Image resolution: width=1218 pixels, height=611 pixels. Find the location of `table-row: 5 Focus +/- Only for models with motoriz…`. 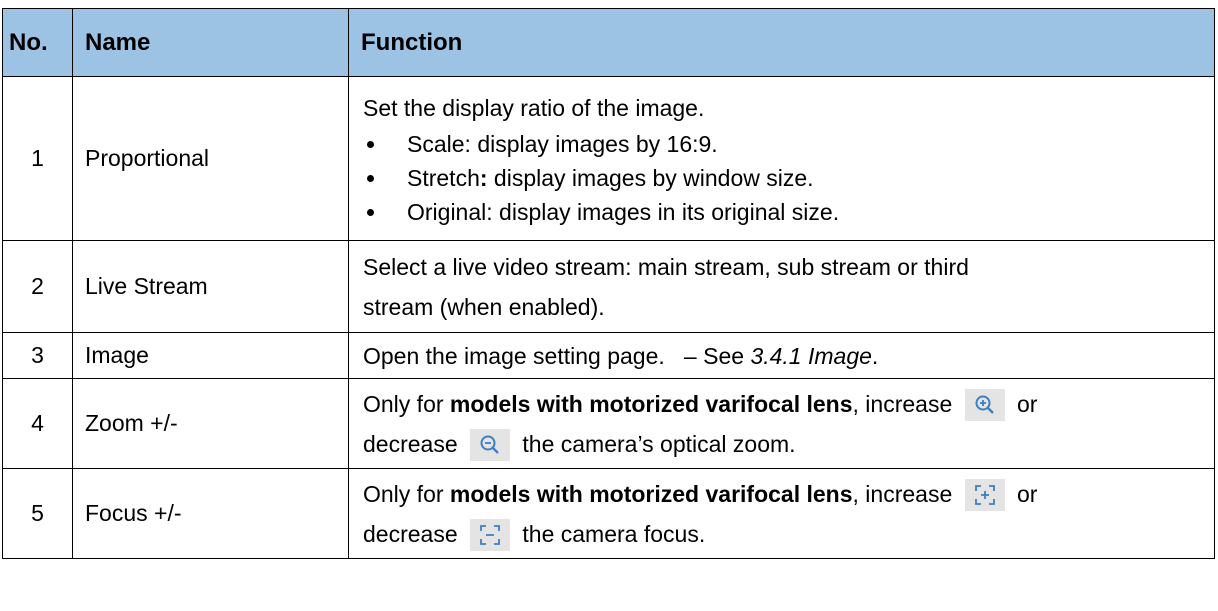

table-row: 5 Focus +/- Only for models with motoriz… is located at coordinates (608, 513).